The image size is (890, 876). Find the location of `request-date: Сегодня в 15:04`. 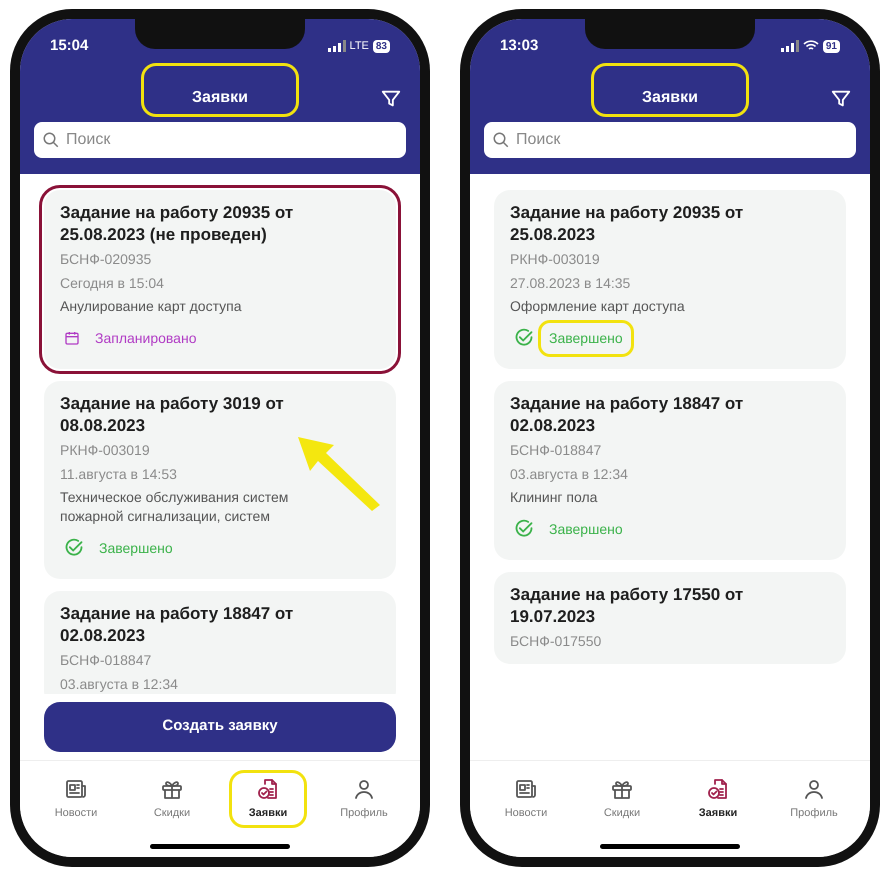

request-date: Сегодня в 15:04 is located at coordinates (112, 283).